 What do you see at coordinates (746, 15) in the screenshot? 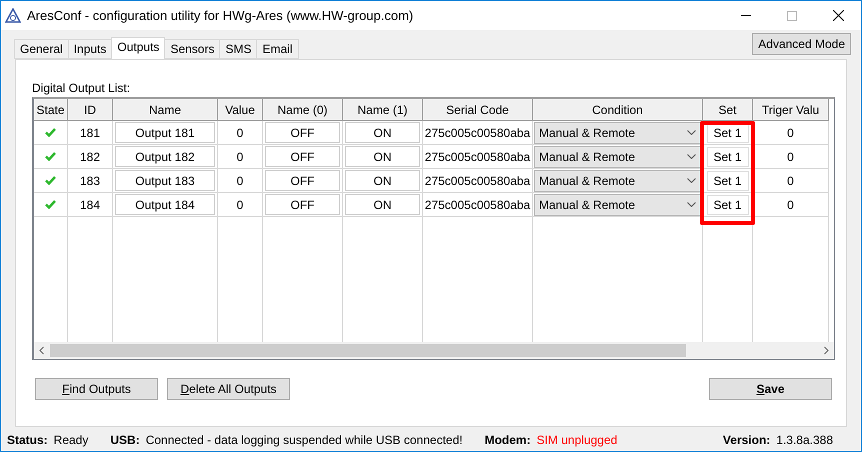
I see `minimize-icon` at bounding box center [746, 15].